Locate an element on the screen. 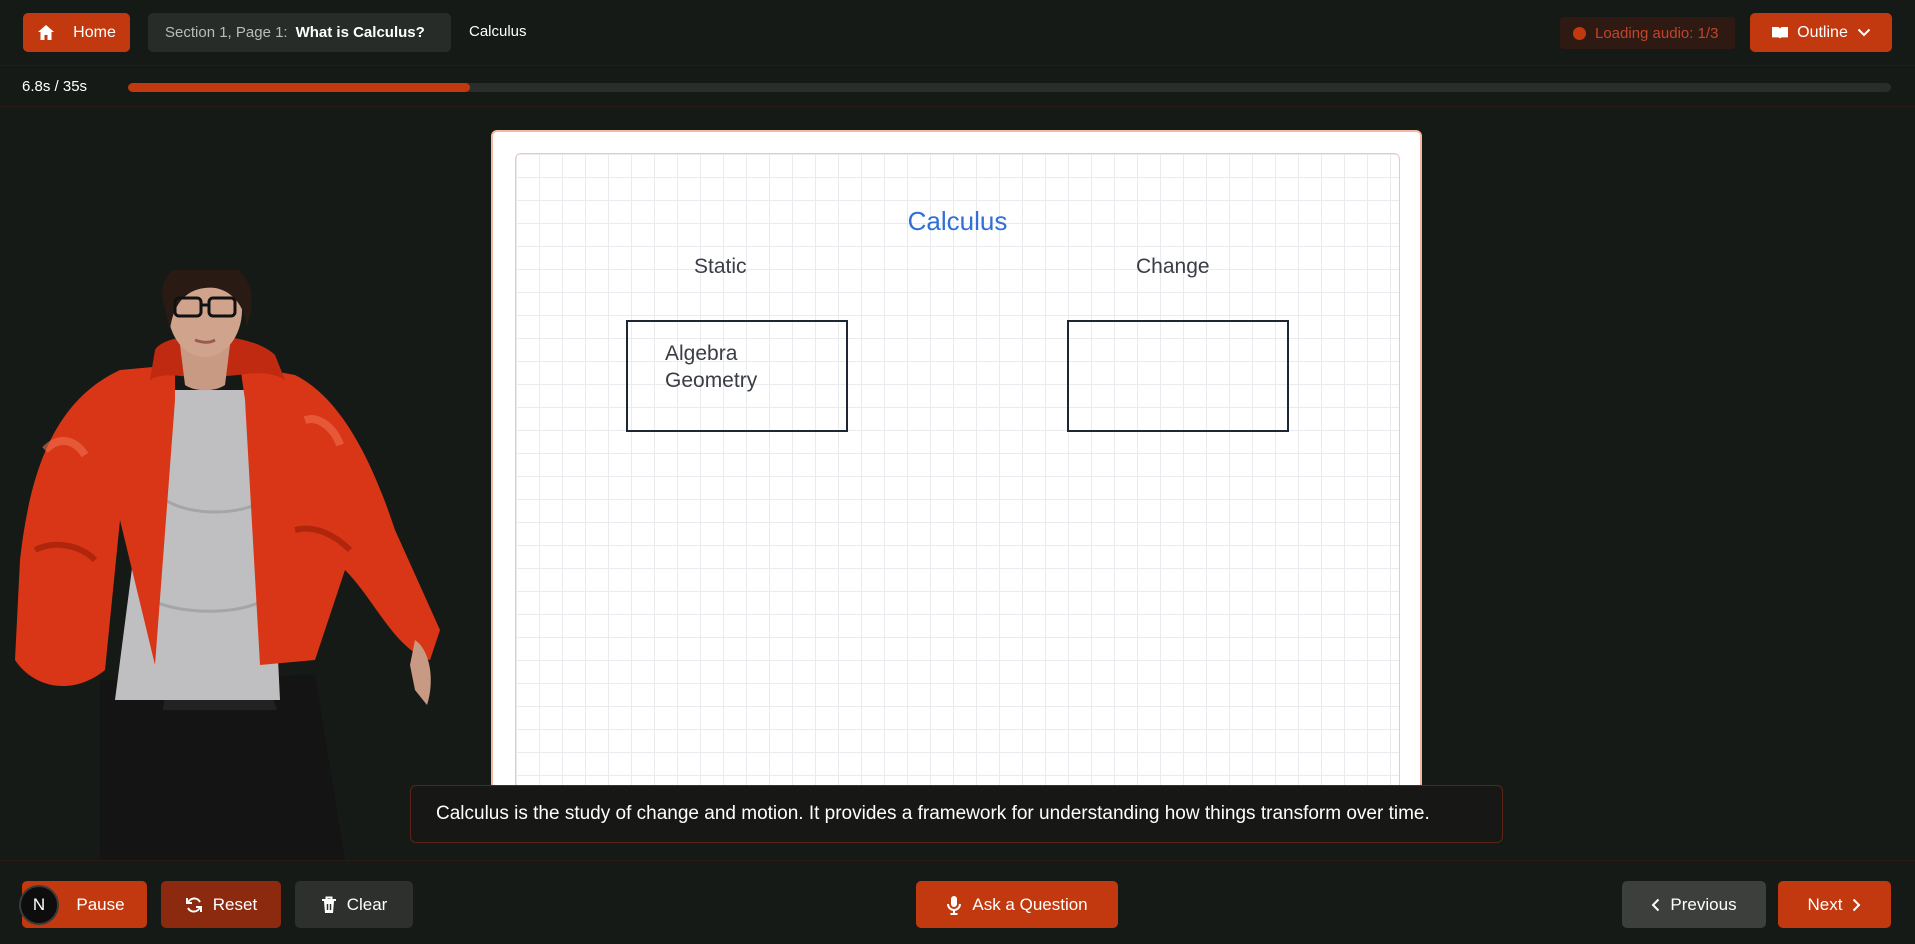 The image size is (1915, 944). ask-question-label: Ask a Question is located at coordinates (1030, 904).